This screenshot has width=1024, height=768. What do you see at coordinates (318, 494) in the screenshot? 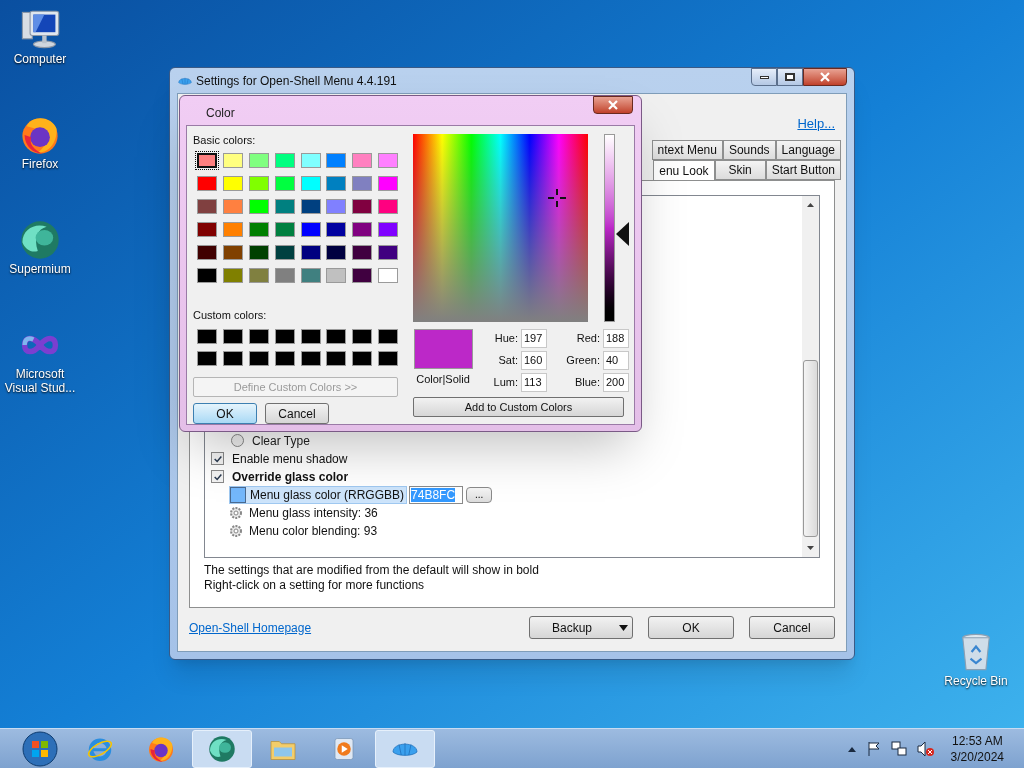
I see `setting-row-highlight: Menu glass color (RRGGBB)` at bounding box center [318, 494].